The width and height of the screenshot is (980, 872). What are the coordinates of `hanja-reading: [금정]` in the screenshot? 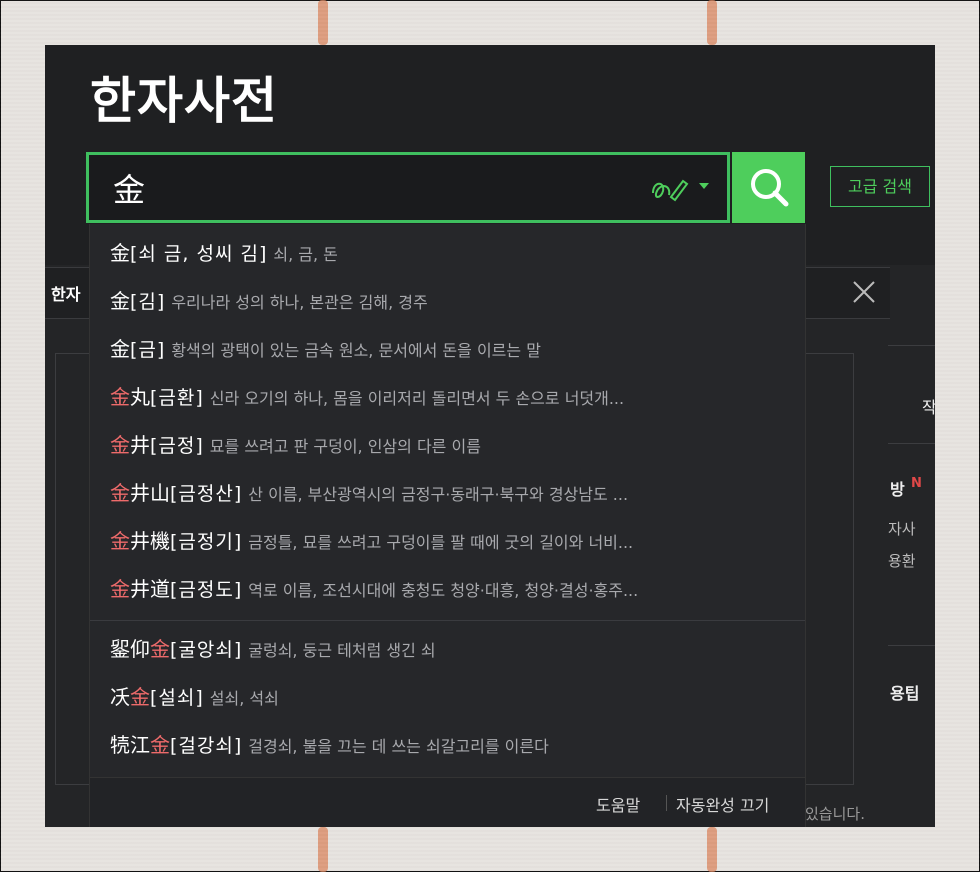 It's located at (177, 446).